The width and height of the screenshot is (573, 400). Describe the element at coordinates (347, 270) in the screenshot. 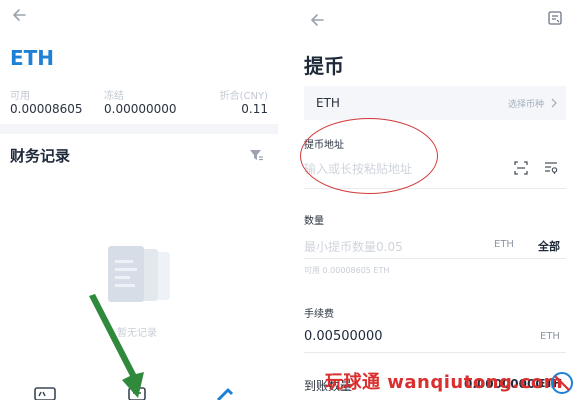

I see `available-balance: 可用 0.00008605 ETH` at that location.